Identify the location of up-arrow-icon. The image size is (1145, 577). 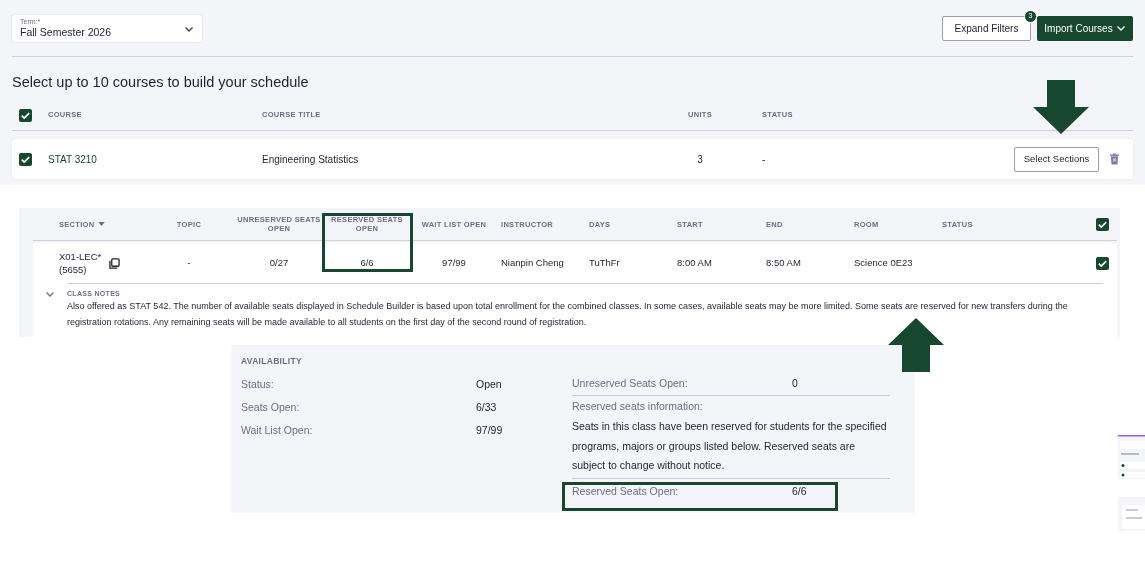
(916, 345).